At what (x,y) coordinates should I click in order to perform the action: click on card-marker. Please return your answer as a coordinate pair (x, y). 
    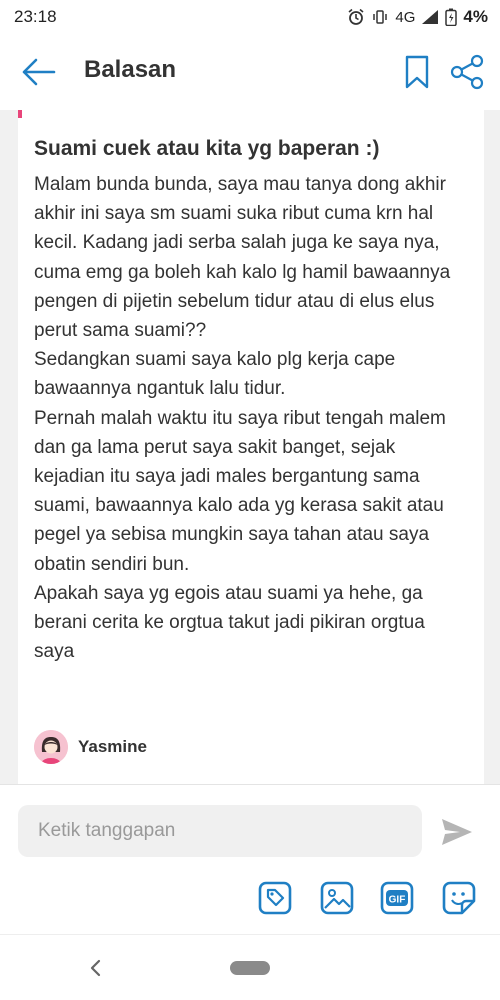
    Looking at the image, I should click on (20, 114).